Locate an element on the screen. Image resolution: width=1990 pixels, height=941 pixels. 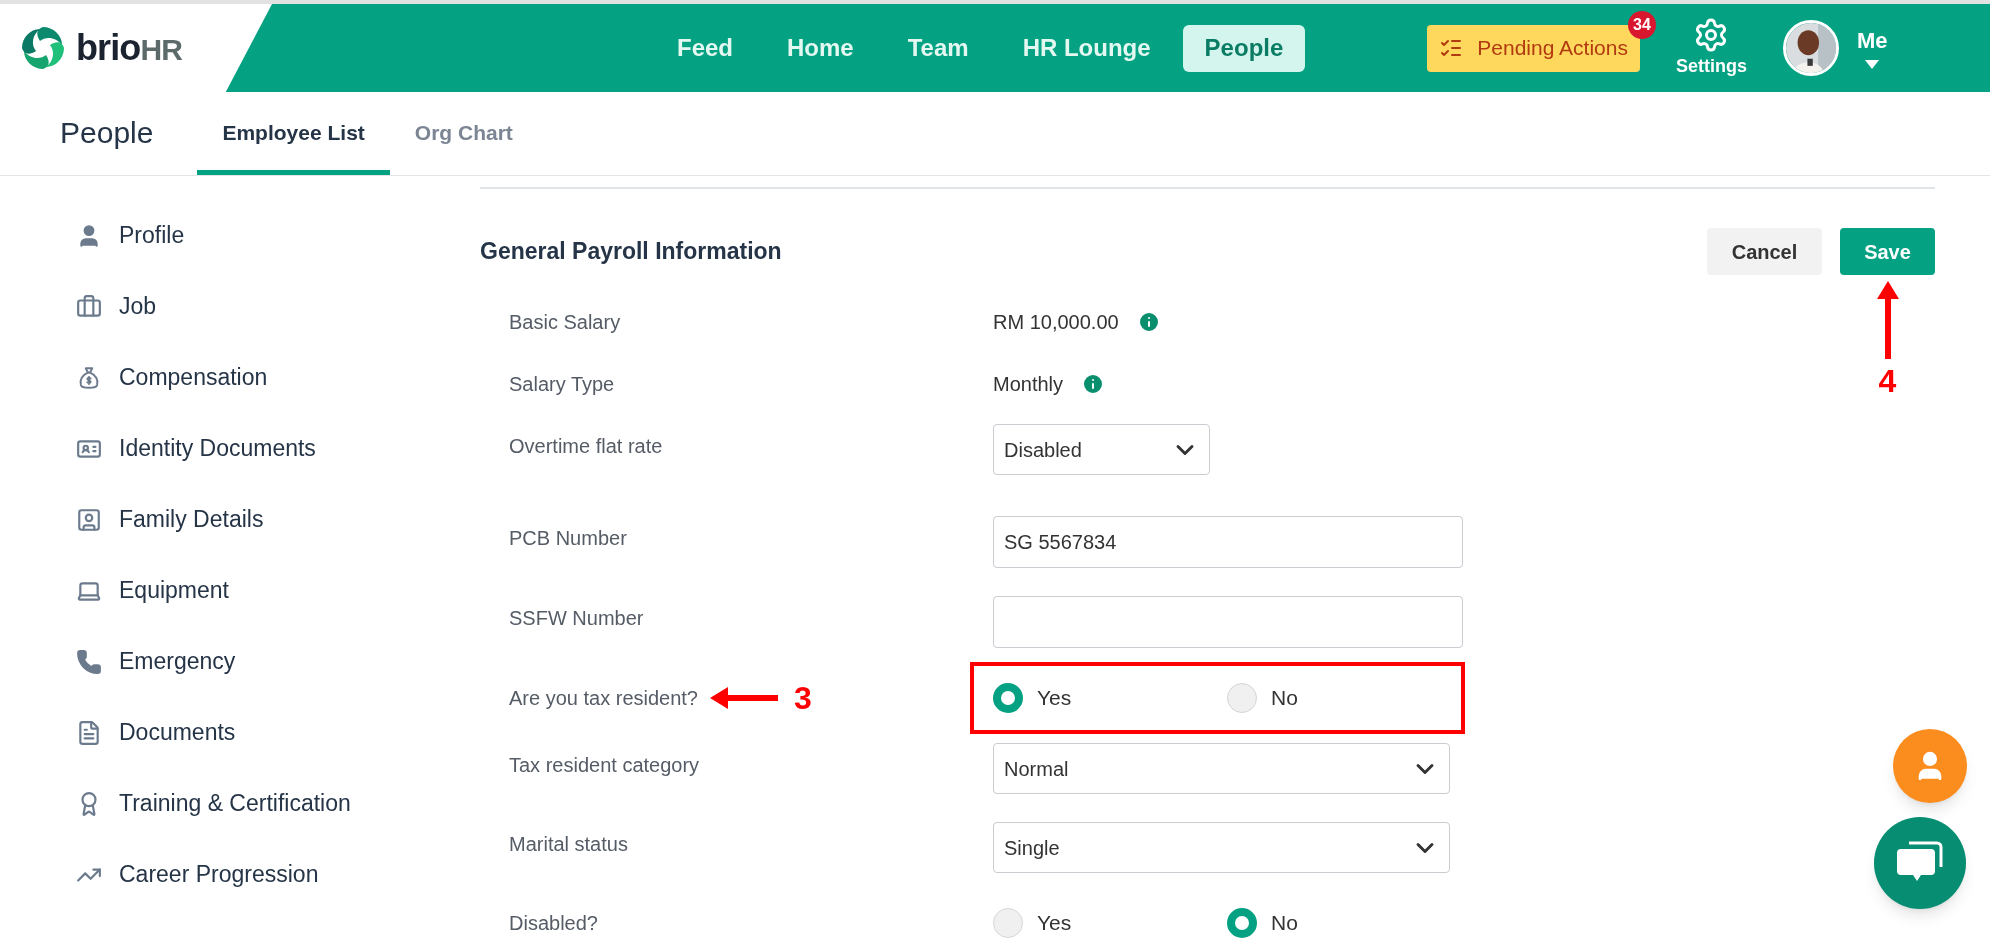
tab: Employee List is located at coordinates (293, 139).